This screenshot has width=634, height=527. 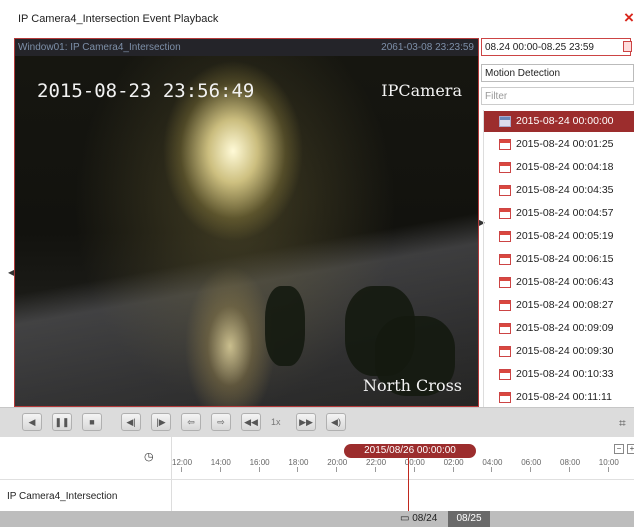 I want to click on date-range-value: 08.24 00:00-08.25 23:59, so click(x=539, y=47).